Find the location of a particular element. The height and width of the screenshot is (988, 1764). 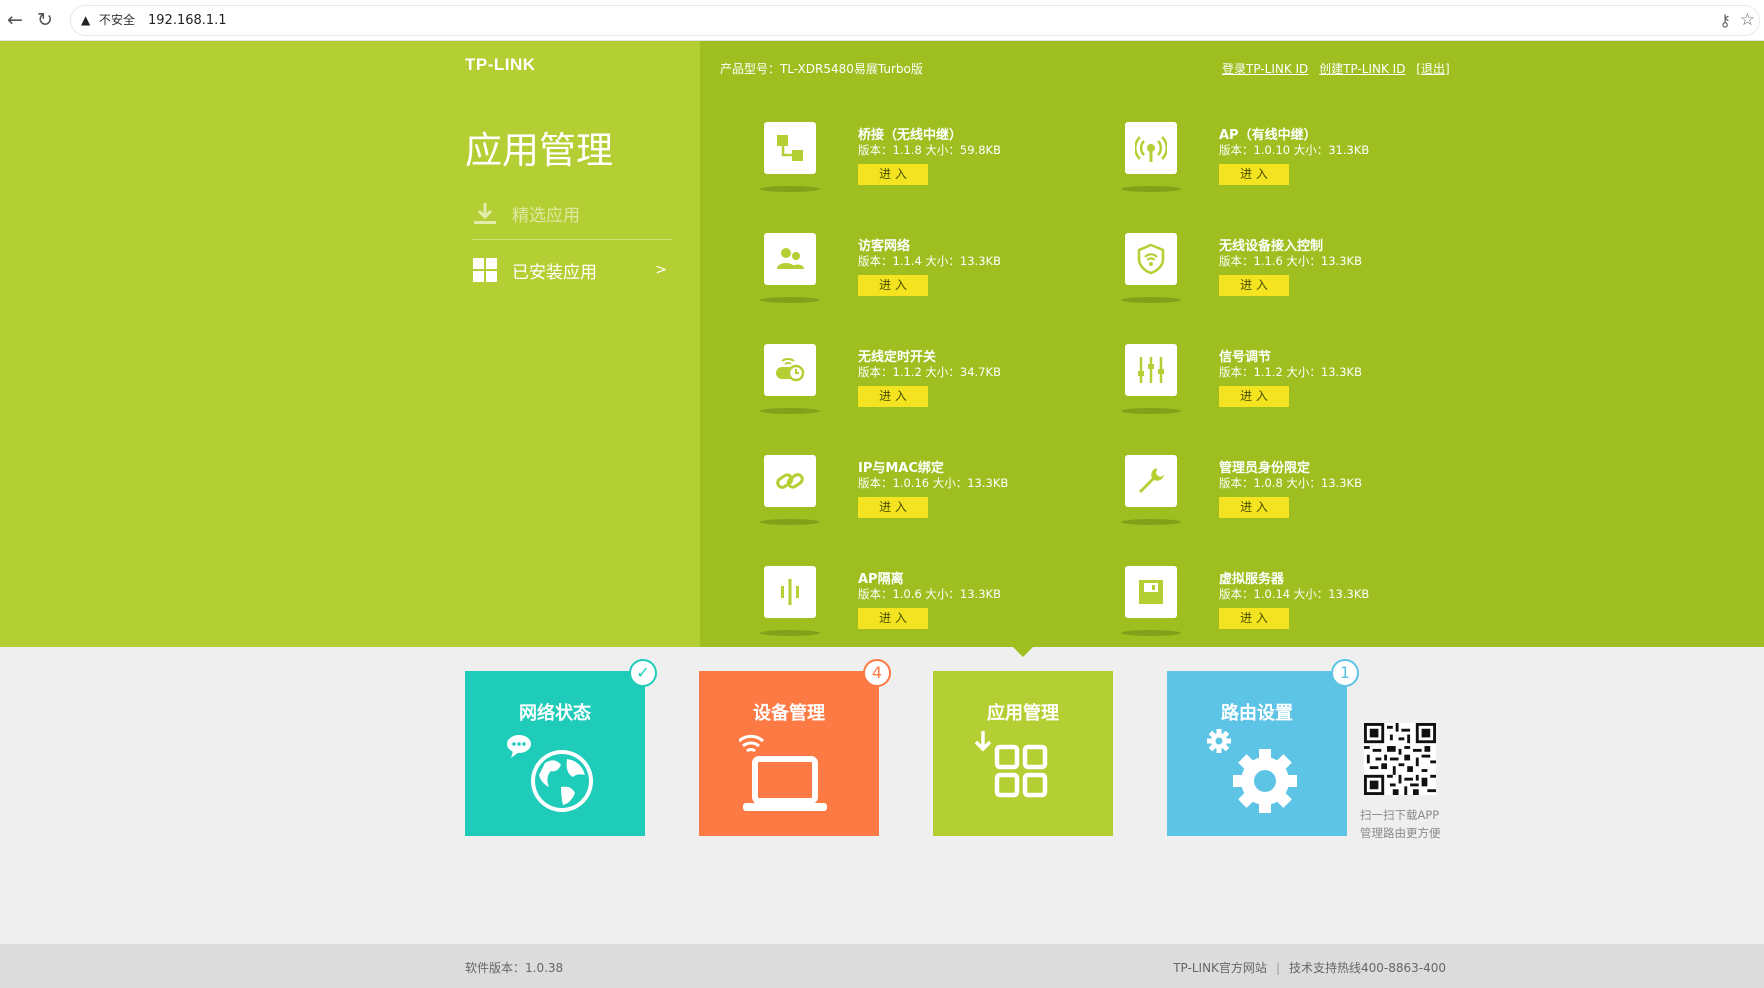

url-text: 192.168.1.1 is located at coordinates (187, 20).